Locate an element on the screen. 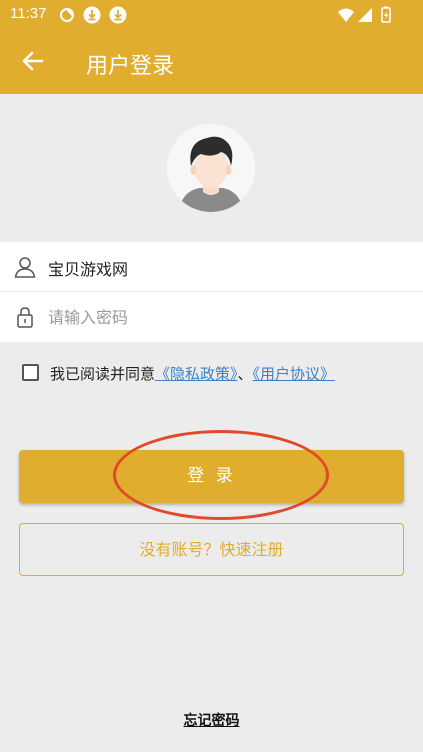 This screenshot has width=423, height=752. notification-signal-icon is located at coordinates (67, 15).